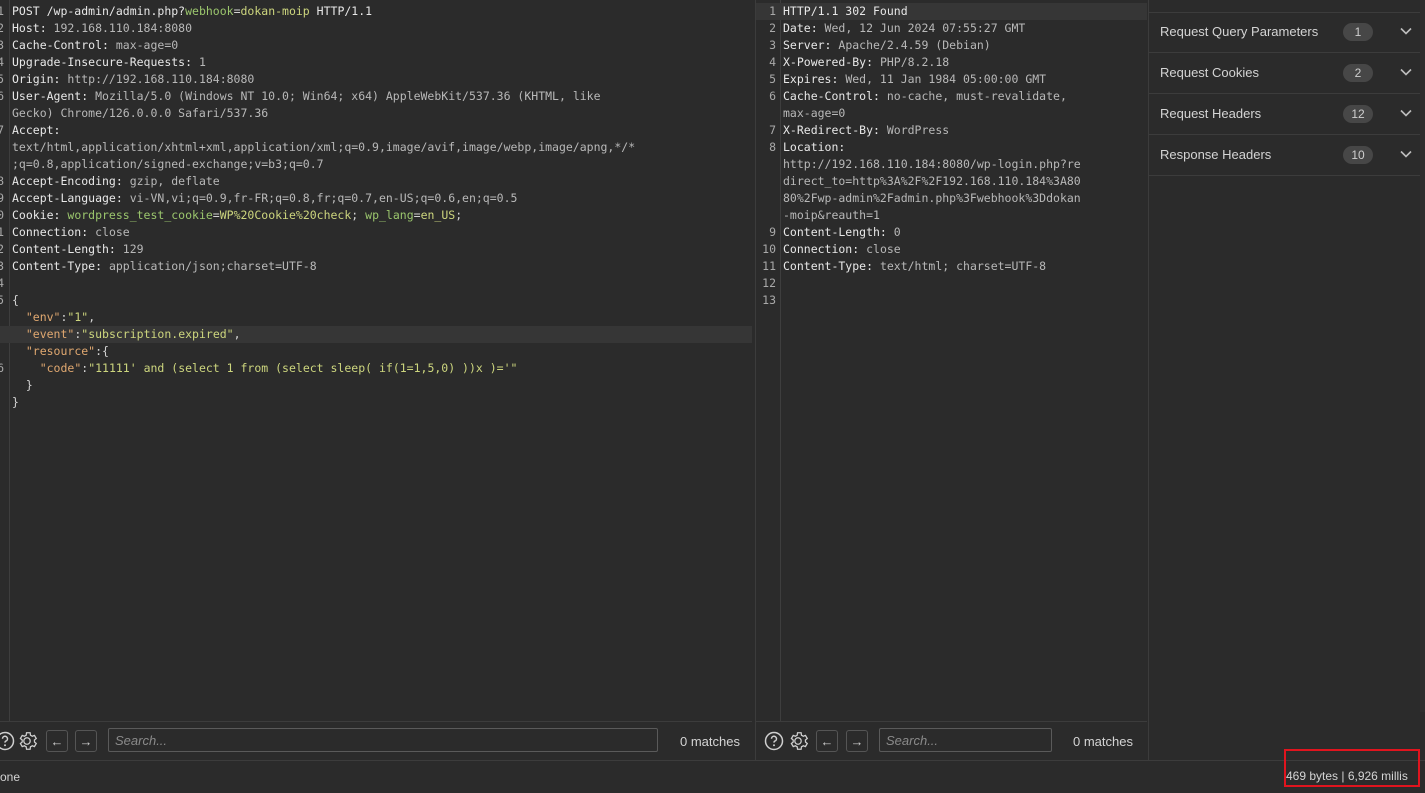 The width and height of the screenshot is (1425, 793). What do you see at coordinates (1284, 114) in the screenshot?
I see `inspector-section-request-headers: Request Headers 12` at bounding box center [1284, 114].